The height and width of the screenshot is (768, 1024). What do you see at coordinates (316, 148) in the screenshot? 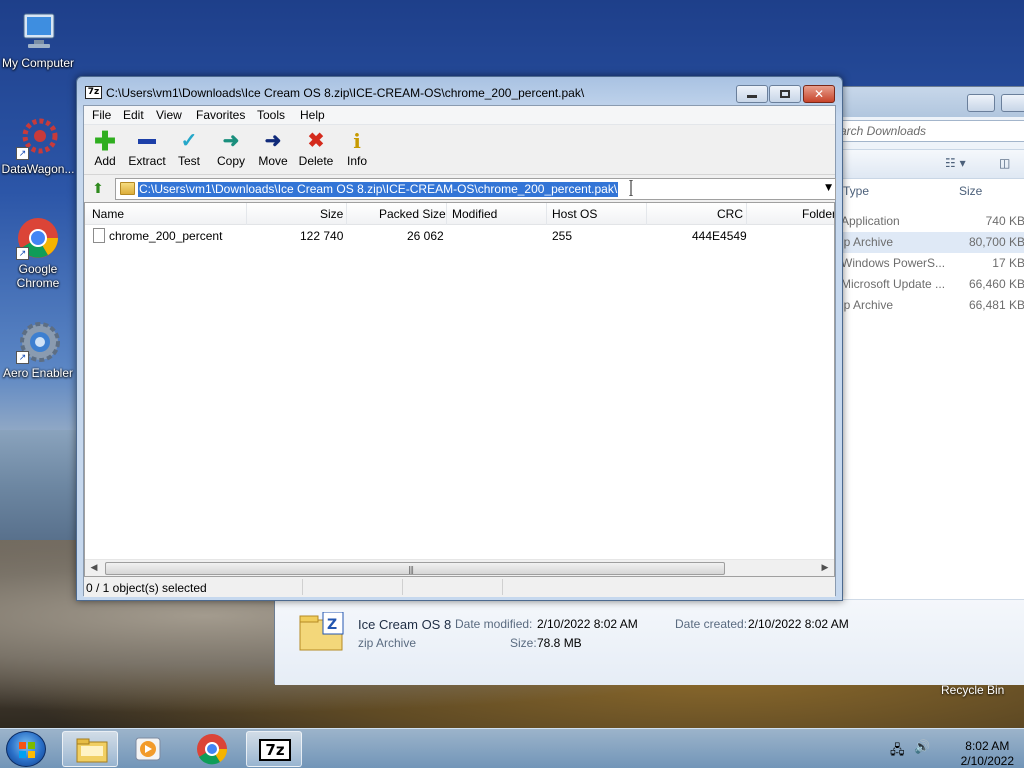
I see `delete-button: ✖ Delete` at bounding box center [316, 148].